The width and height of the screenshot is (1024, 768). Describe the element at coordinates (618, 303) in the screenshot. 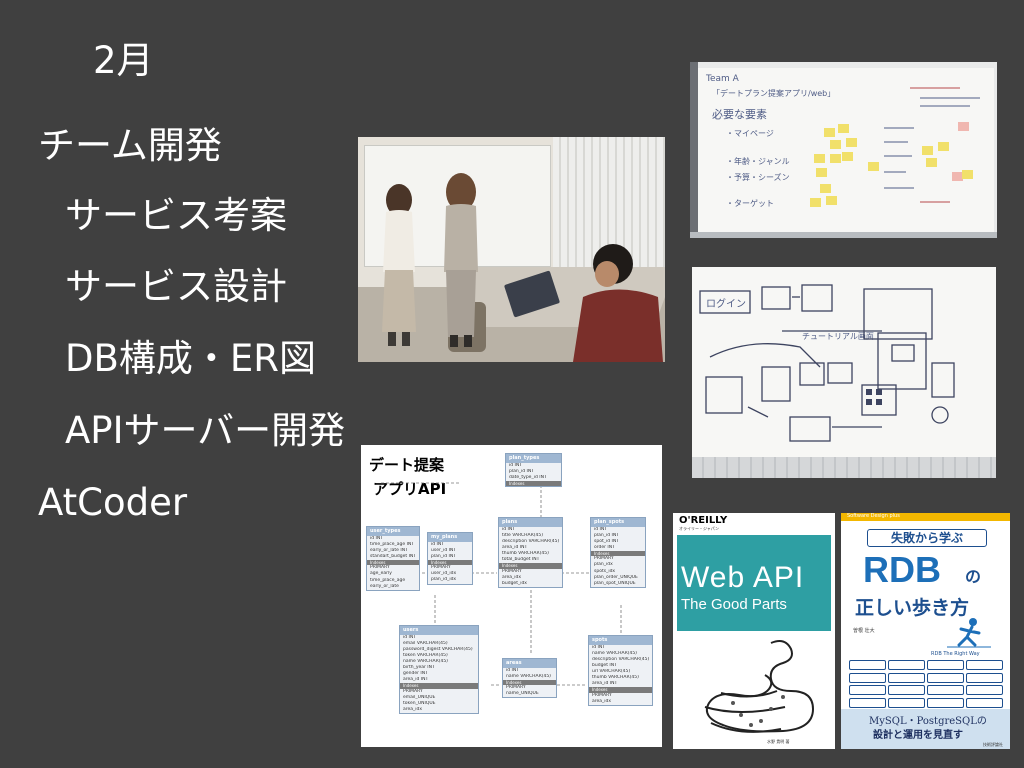

I see `person-sitting` at that location.